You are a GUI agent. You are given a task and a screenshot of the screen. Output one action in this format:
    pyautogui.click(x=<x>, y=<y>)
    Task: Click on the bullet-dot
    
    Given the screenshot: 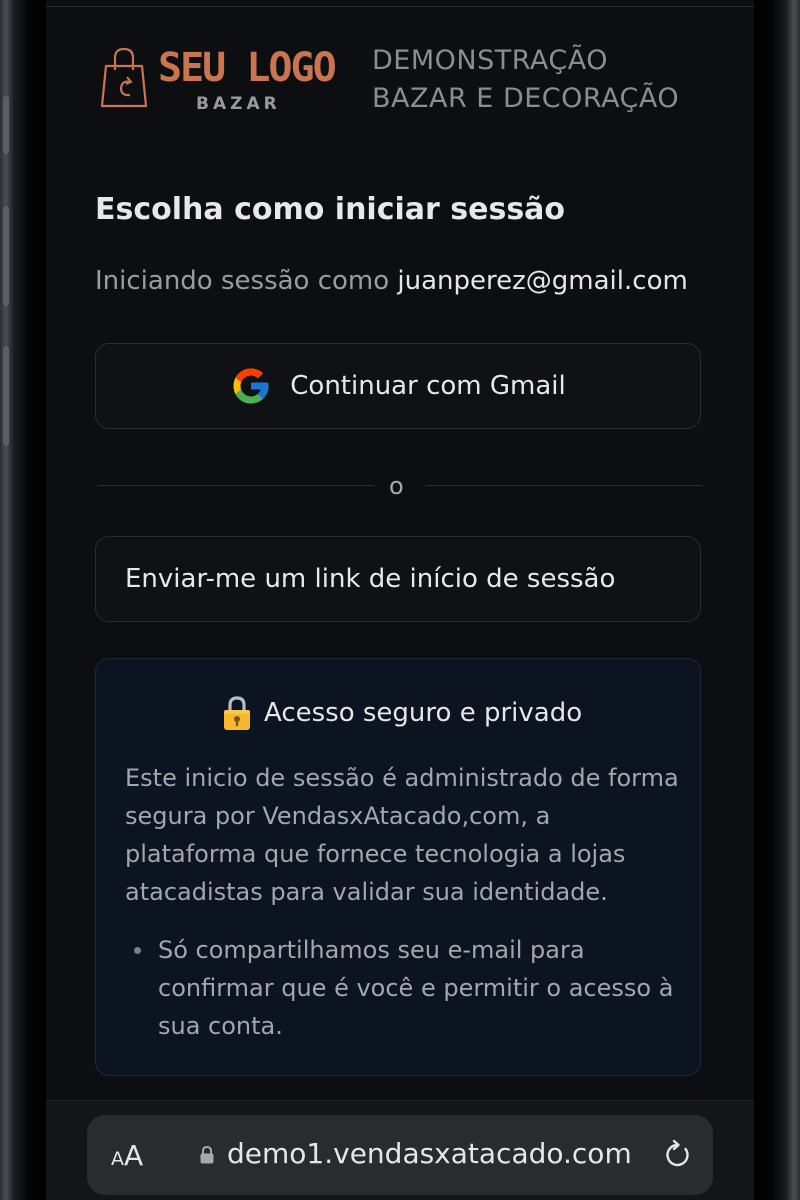 What is the action you would take?
    pyautogui.click(x=137, y=950)
    